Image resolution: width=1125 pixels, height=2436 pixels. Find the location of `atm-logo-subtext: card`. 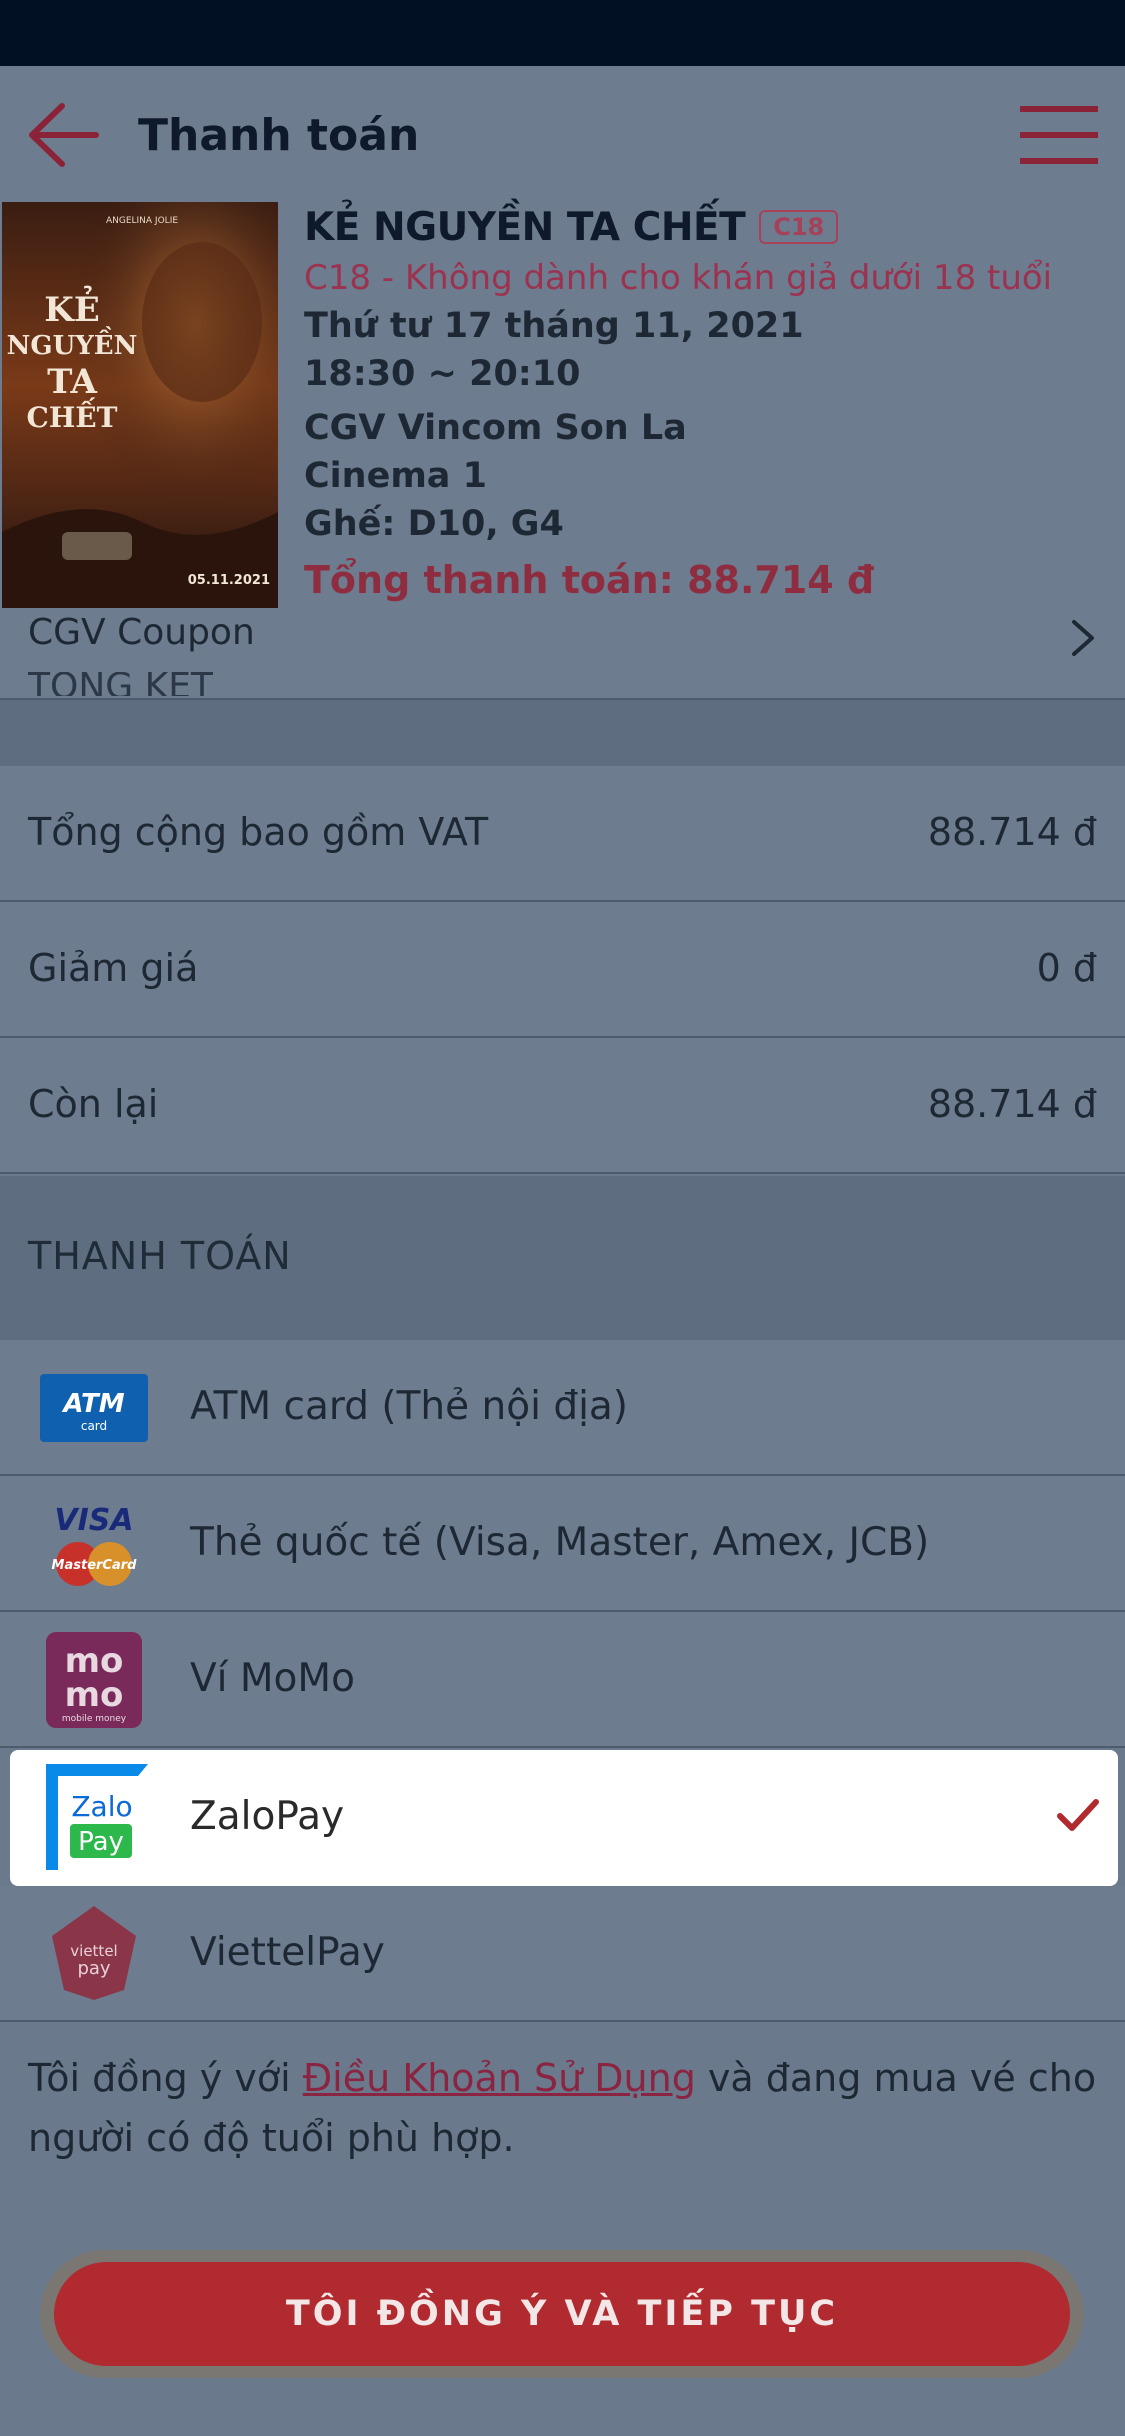

atm-logo-subtext: card is located at coordinates (94, 1426).